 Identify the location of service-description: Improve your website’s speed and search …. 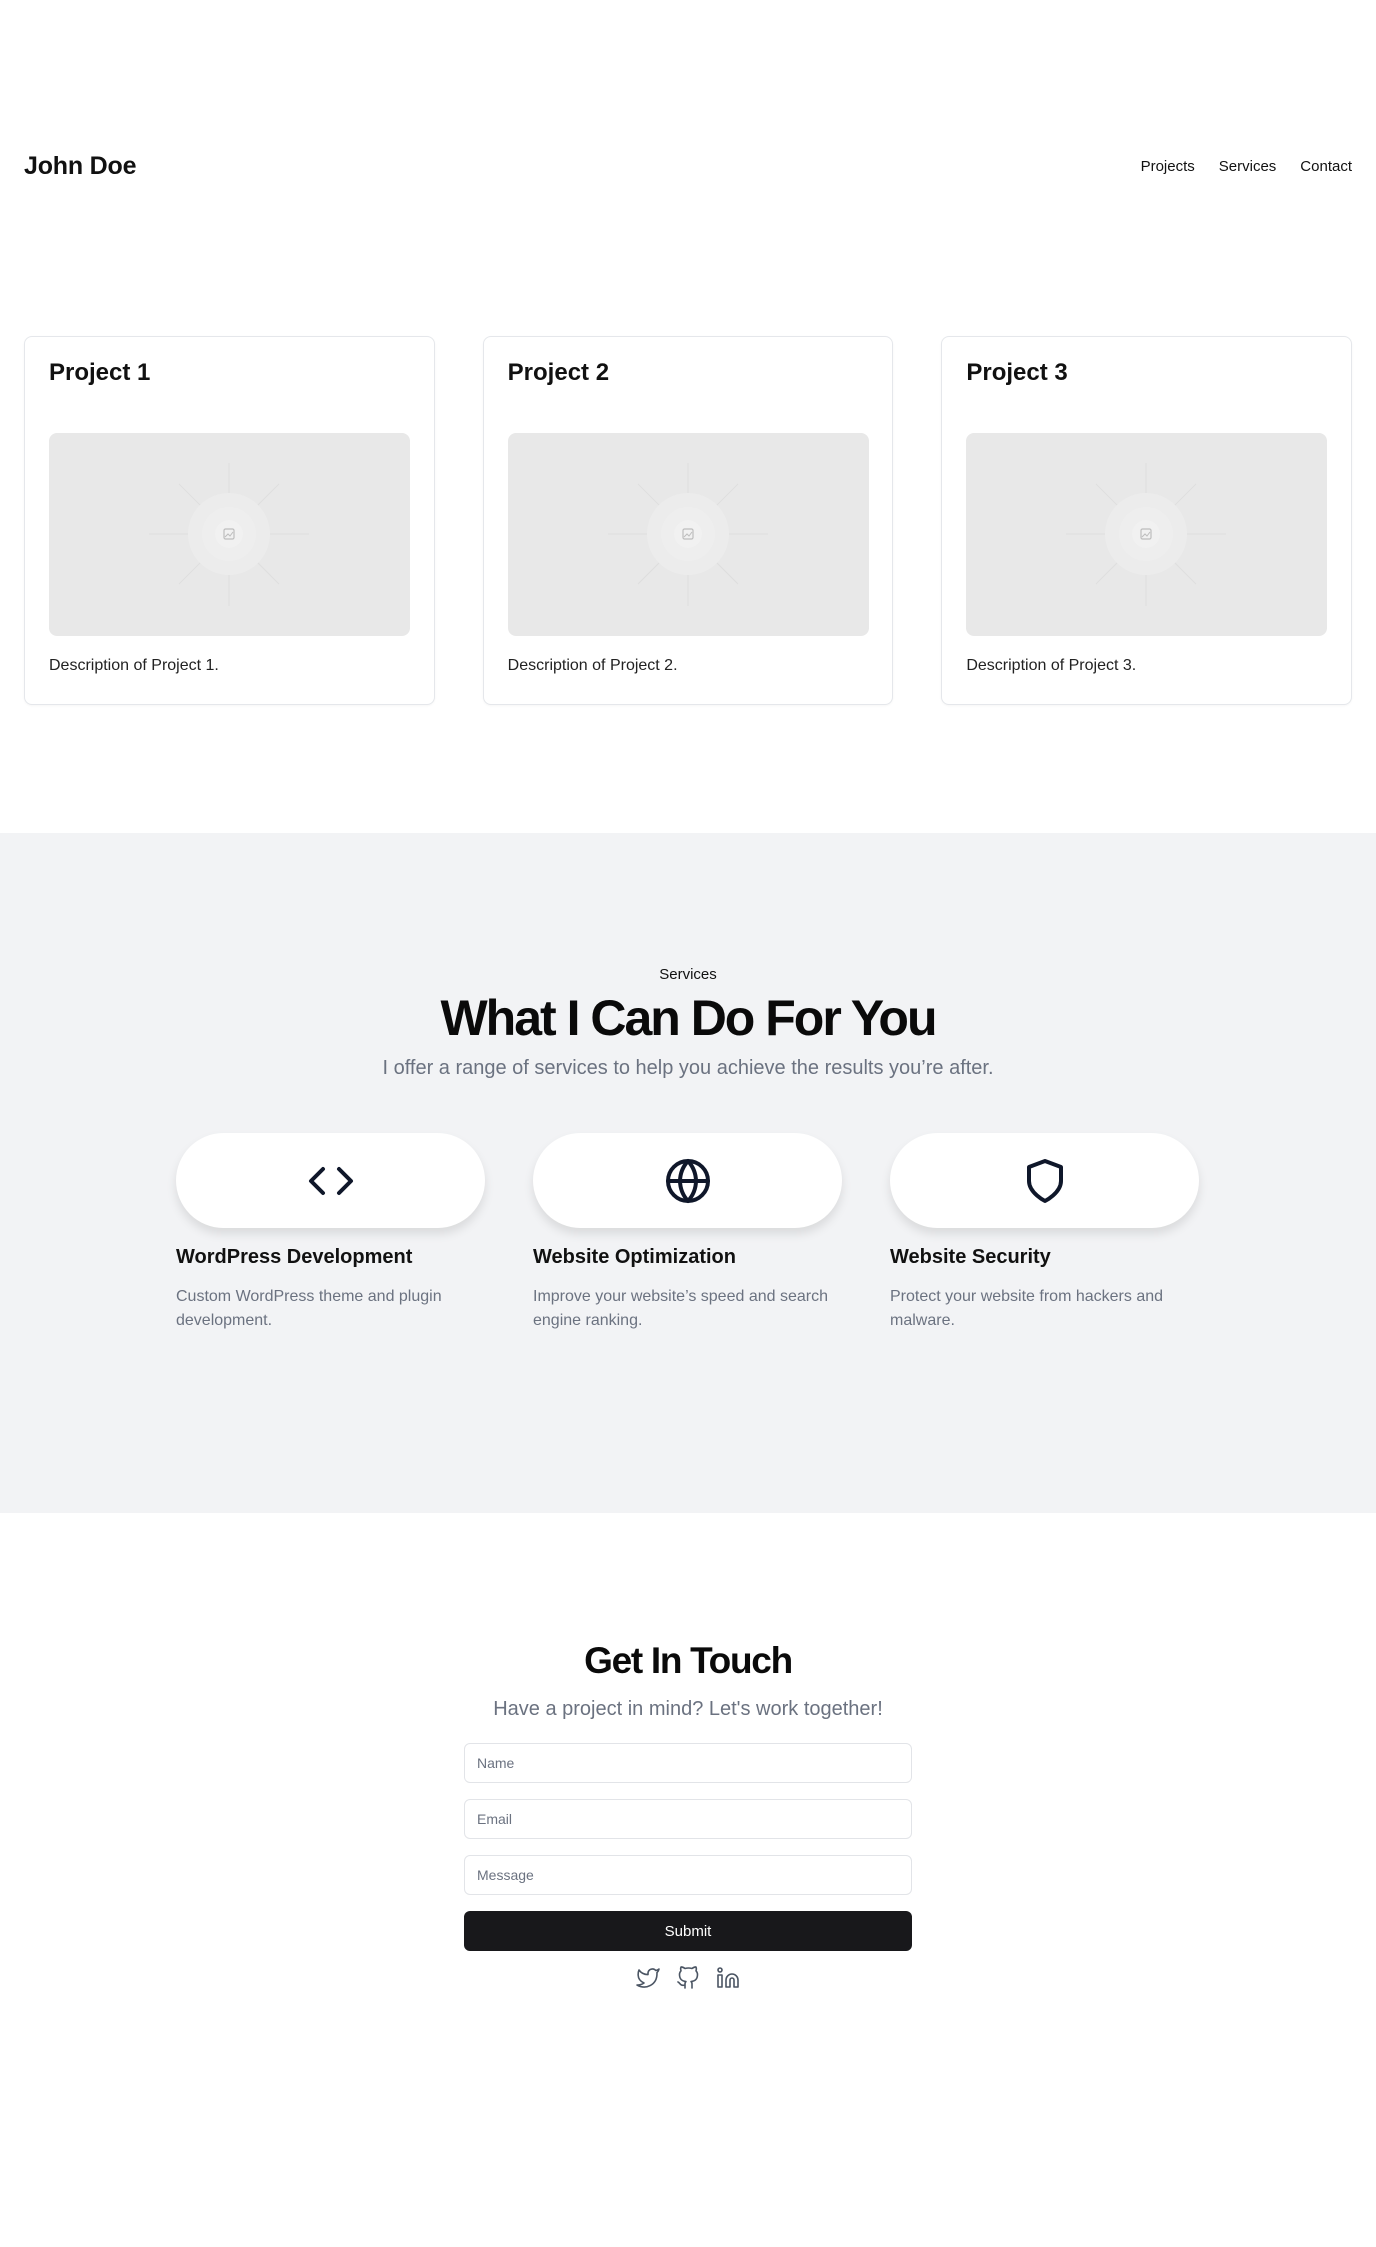
(680, 1308).